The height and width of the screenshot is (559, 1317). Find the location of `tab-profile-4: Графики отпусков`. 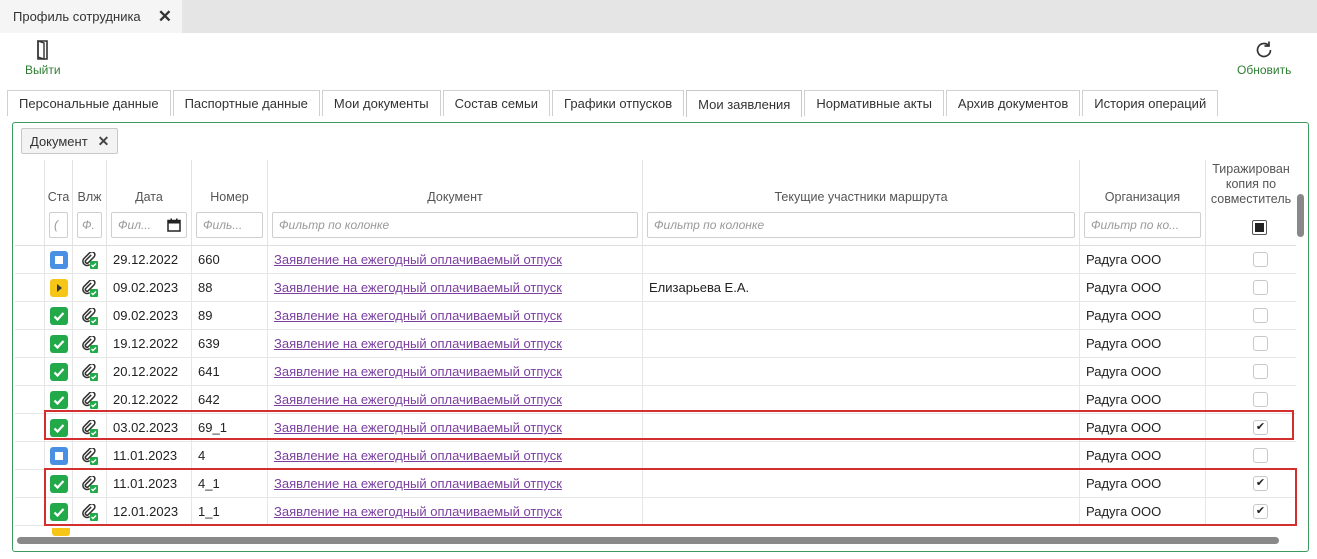

tab-profile-4: Графики отпусков is located at coordinates (618, 103).